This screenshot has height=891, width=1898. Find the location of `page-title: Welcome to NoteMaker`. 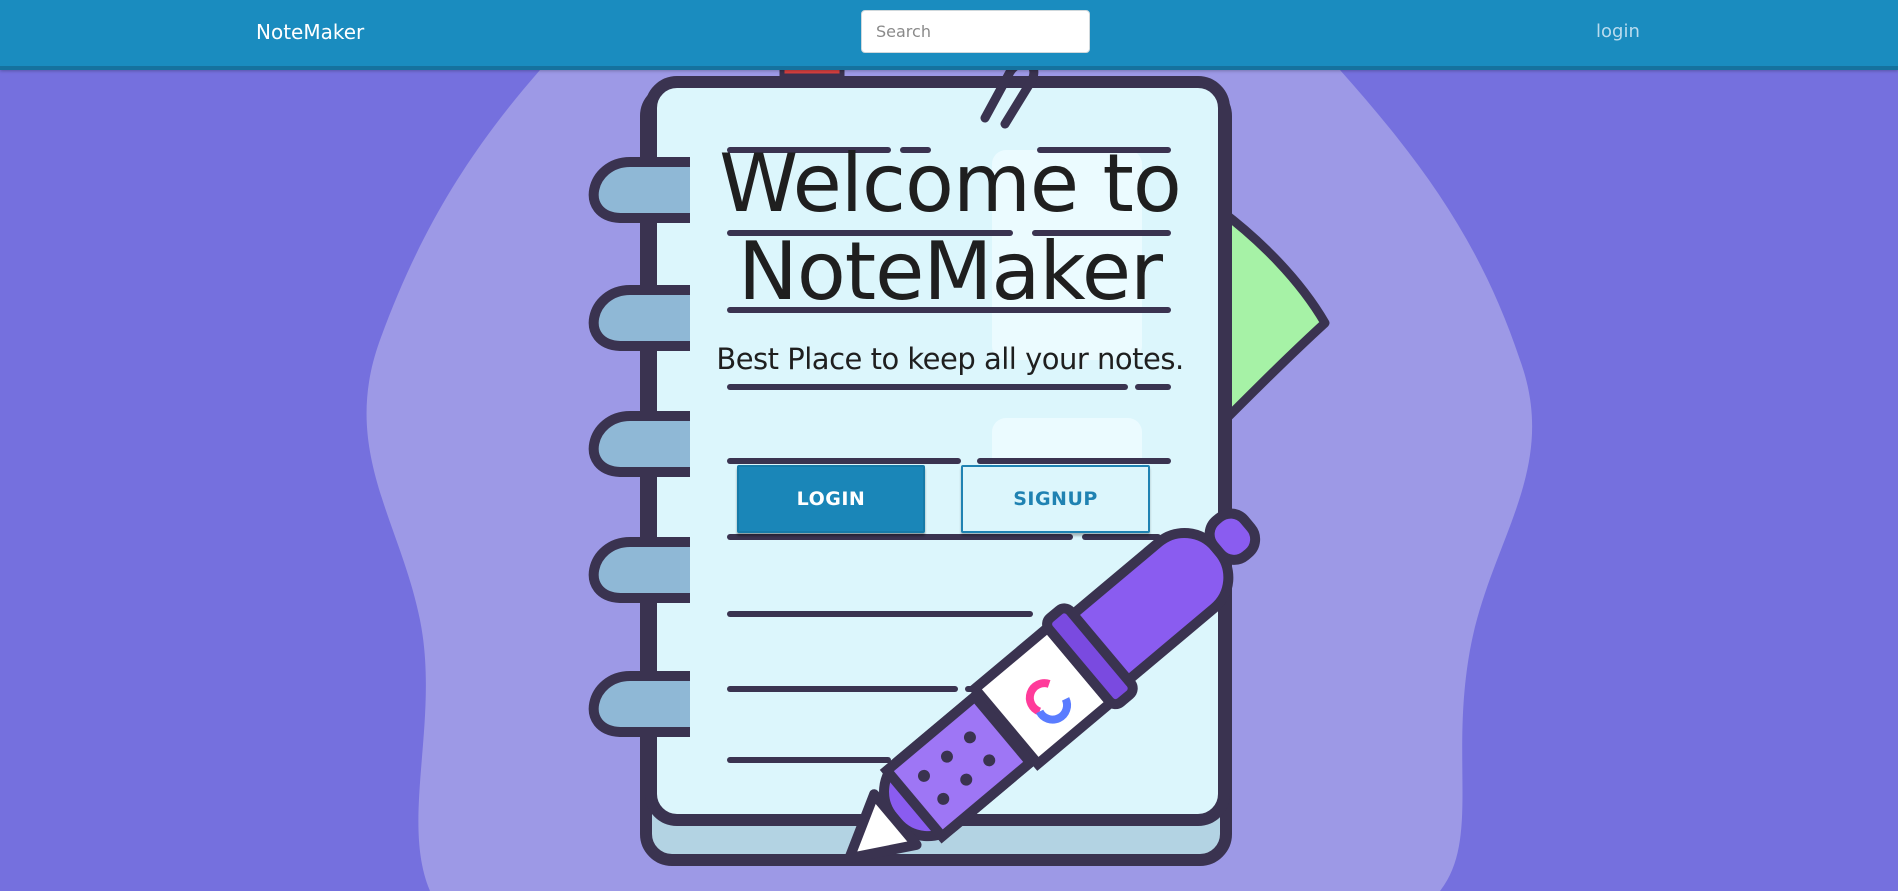

page-title: Welcome to NoteMaker is located at coordinates (950, 227).